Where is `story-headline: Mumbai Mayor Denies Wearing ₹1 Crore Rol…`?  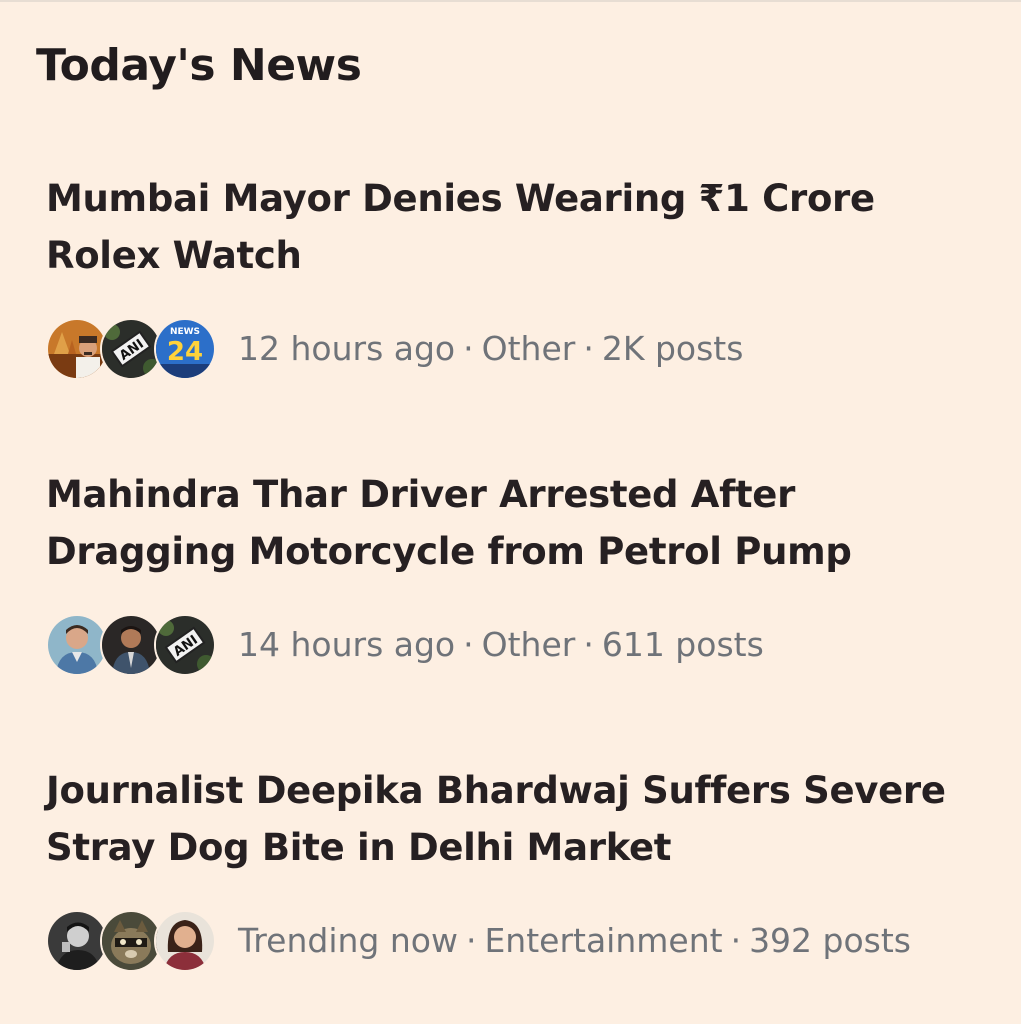 story-headline: Mumbai Mayor Denies Wearing ₹1 Crore Rol… is located at coordinates (516, 227).